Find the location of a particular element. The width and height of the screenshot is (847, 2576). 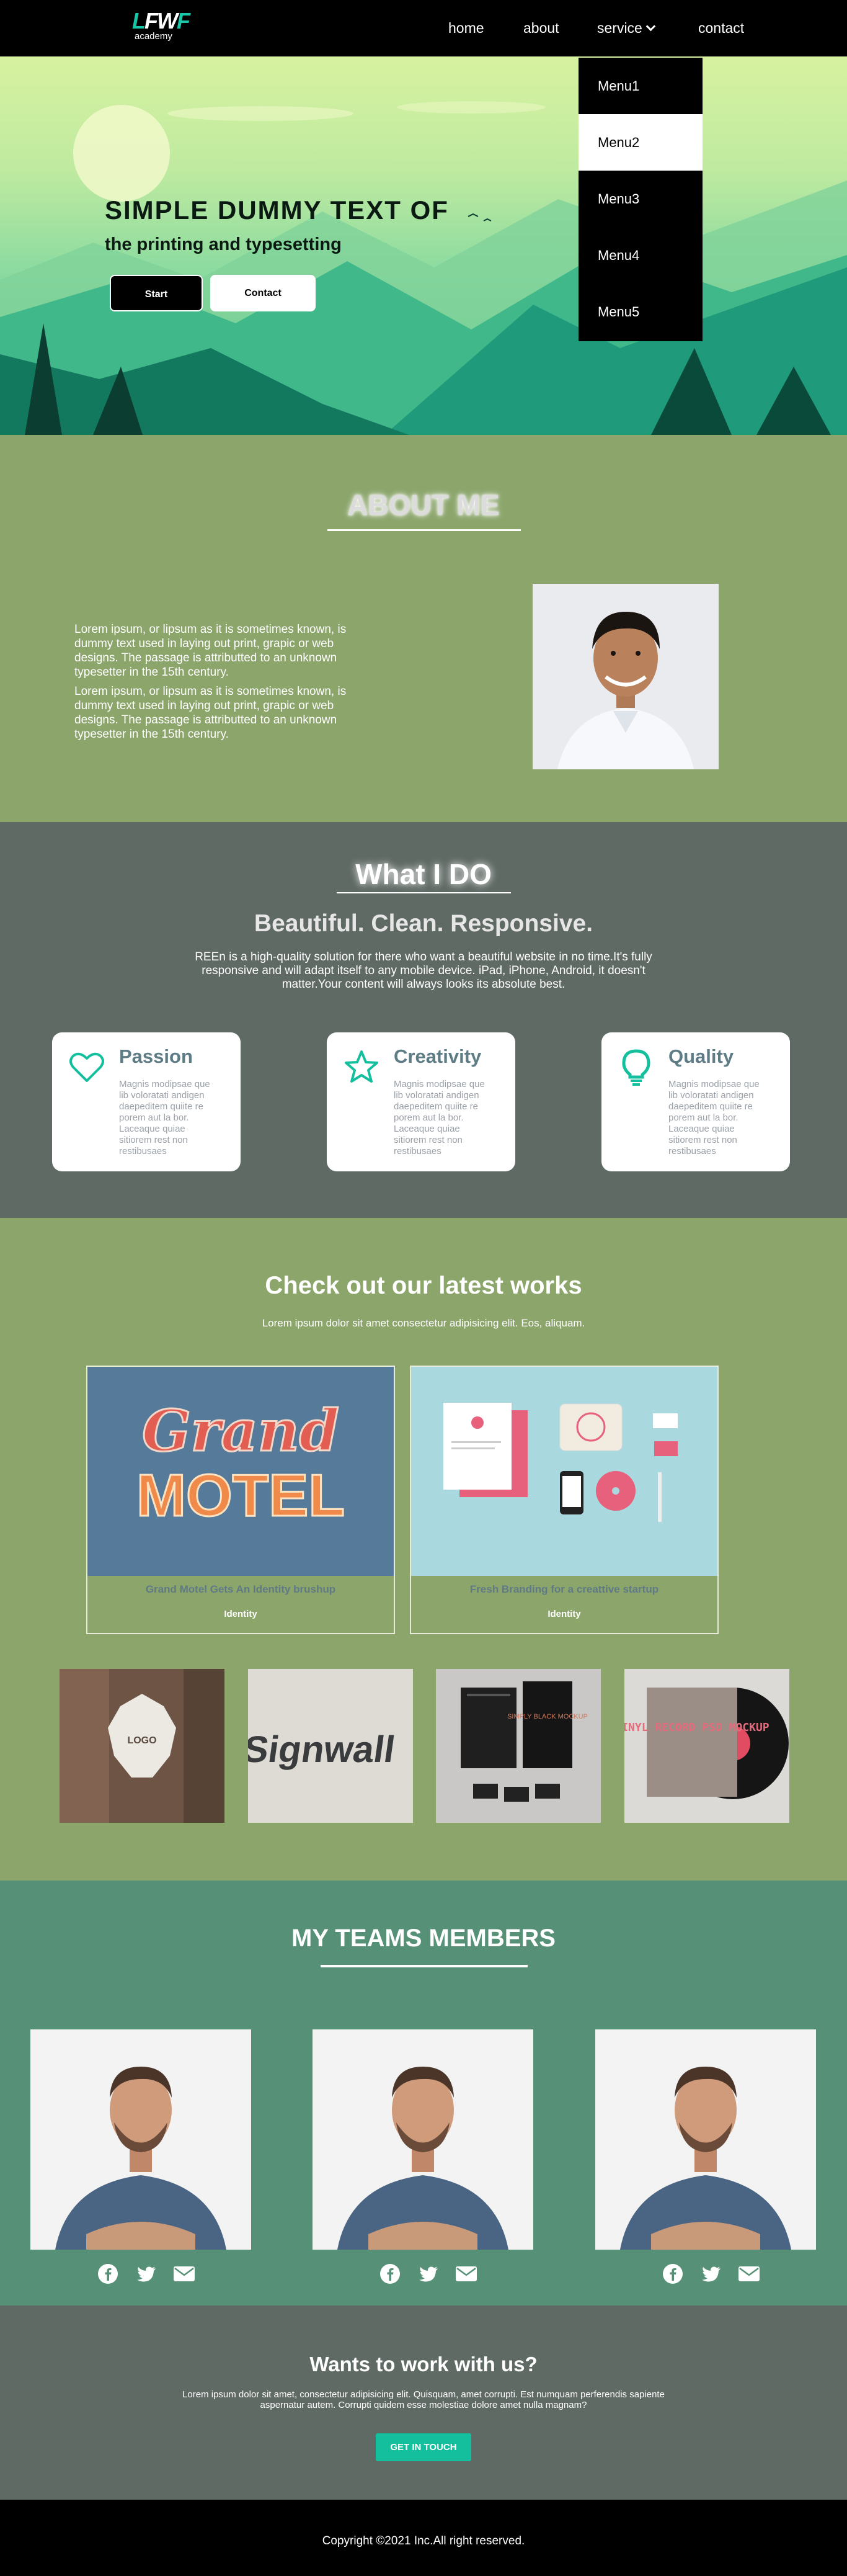

what-i-do-underline is located at coordinates (424, 892).